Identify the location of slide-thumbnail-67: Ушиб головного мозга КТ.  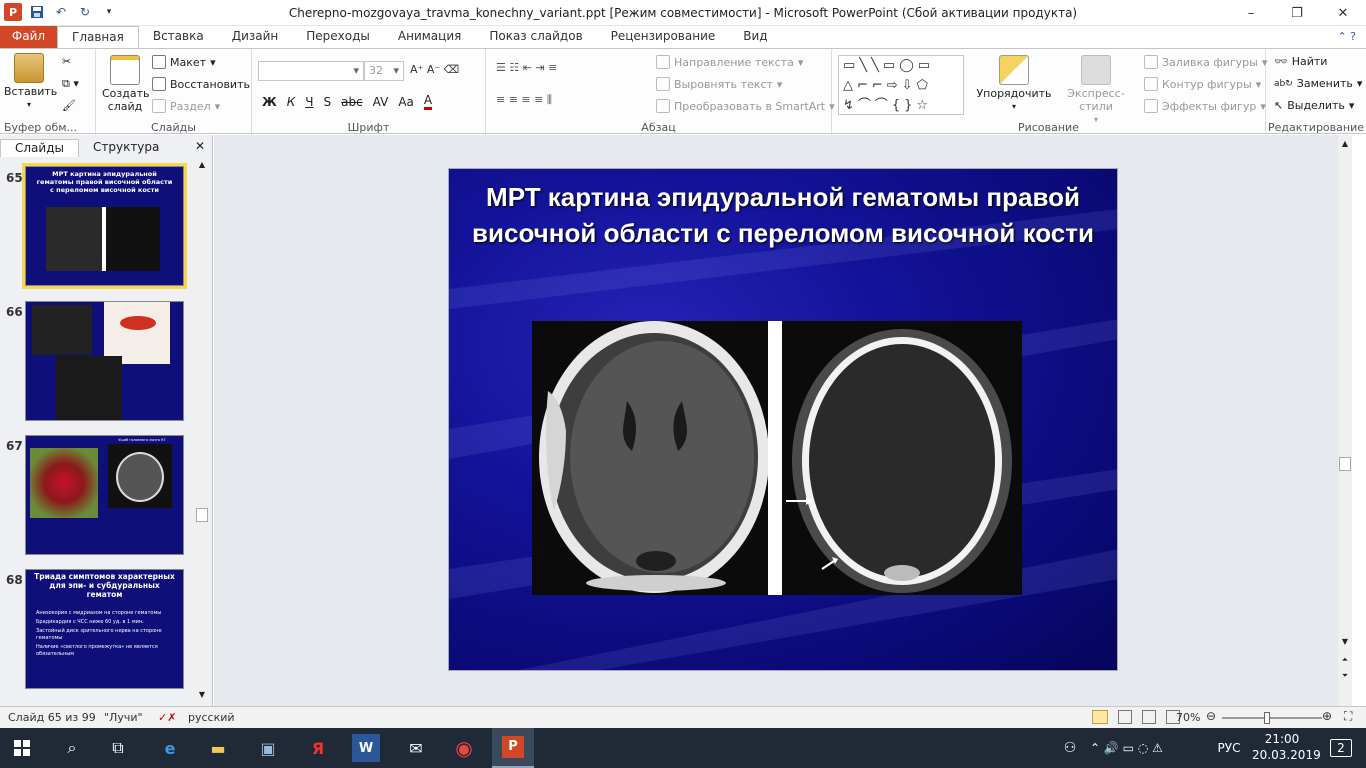
(104, 495).